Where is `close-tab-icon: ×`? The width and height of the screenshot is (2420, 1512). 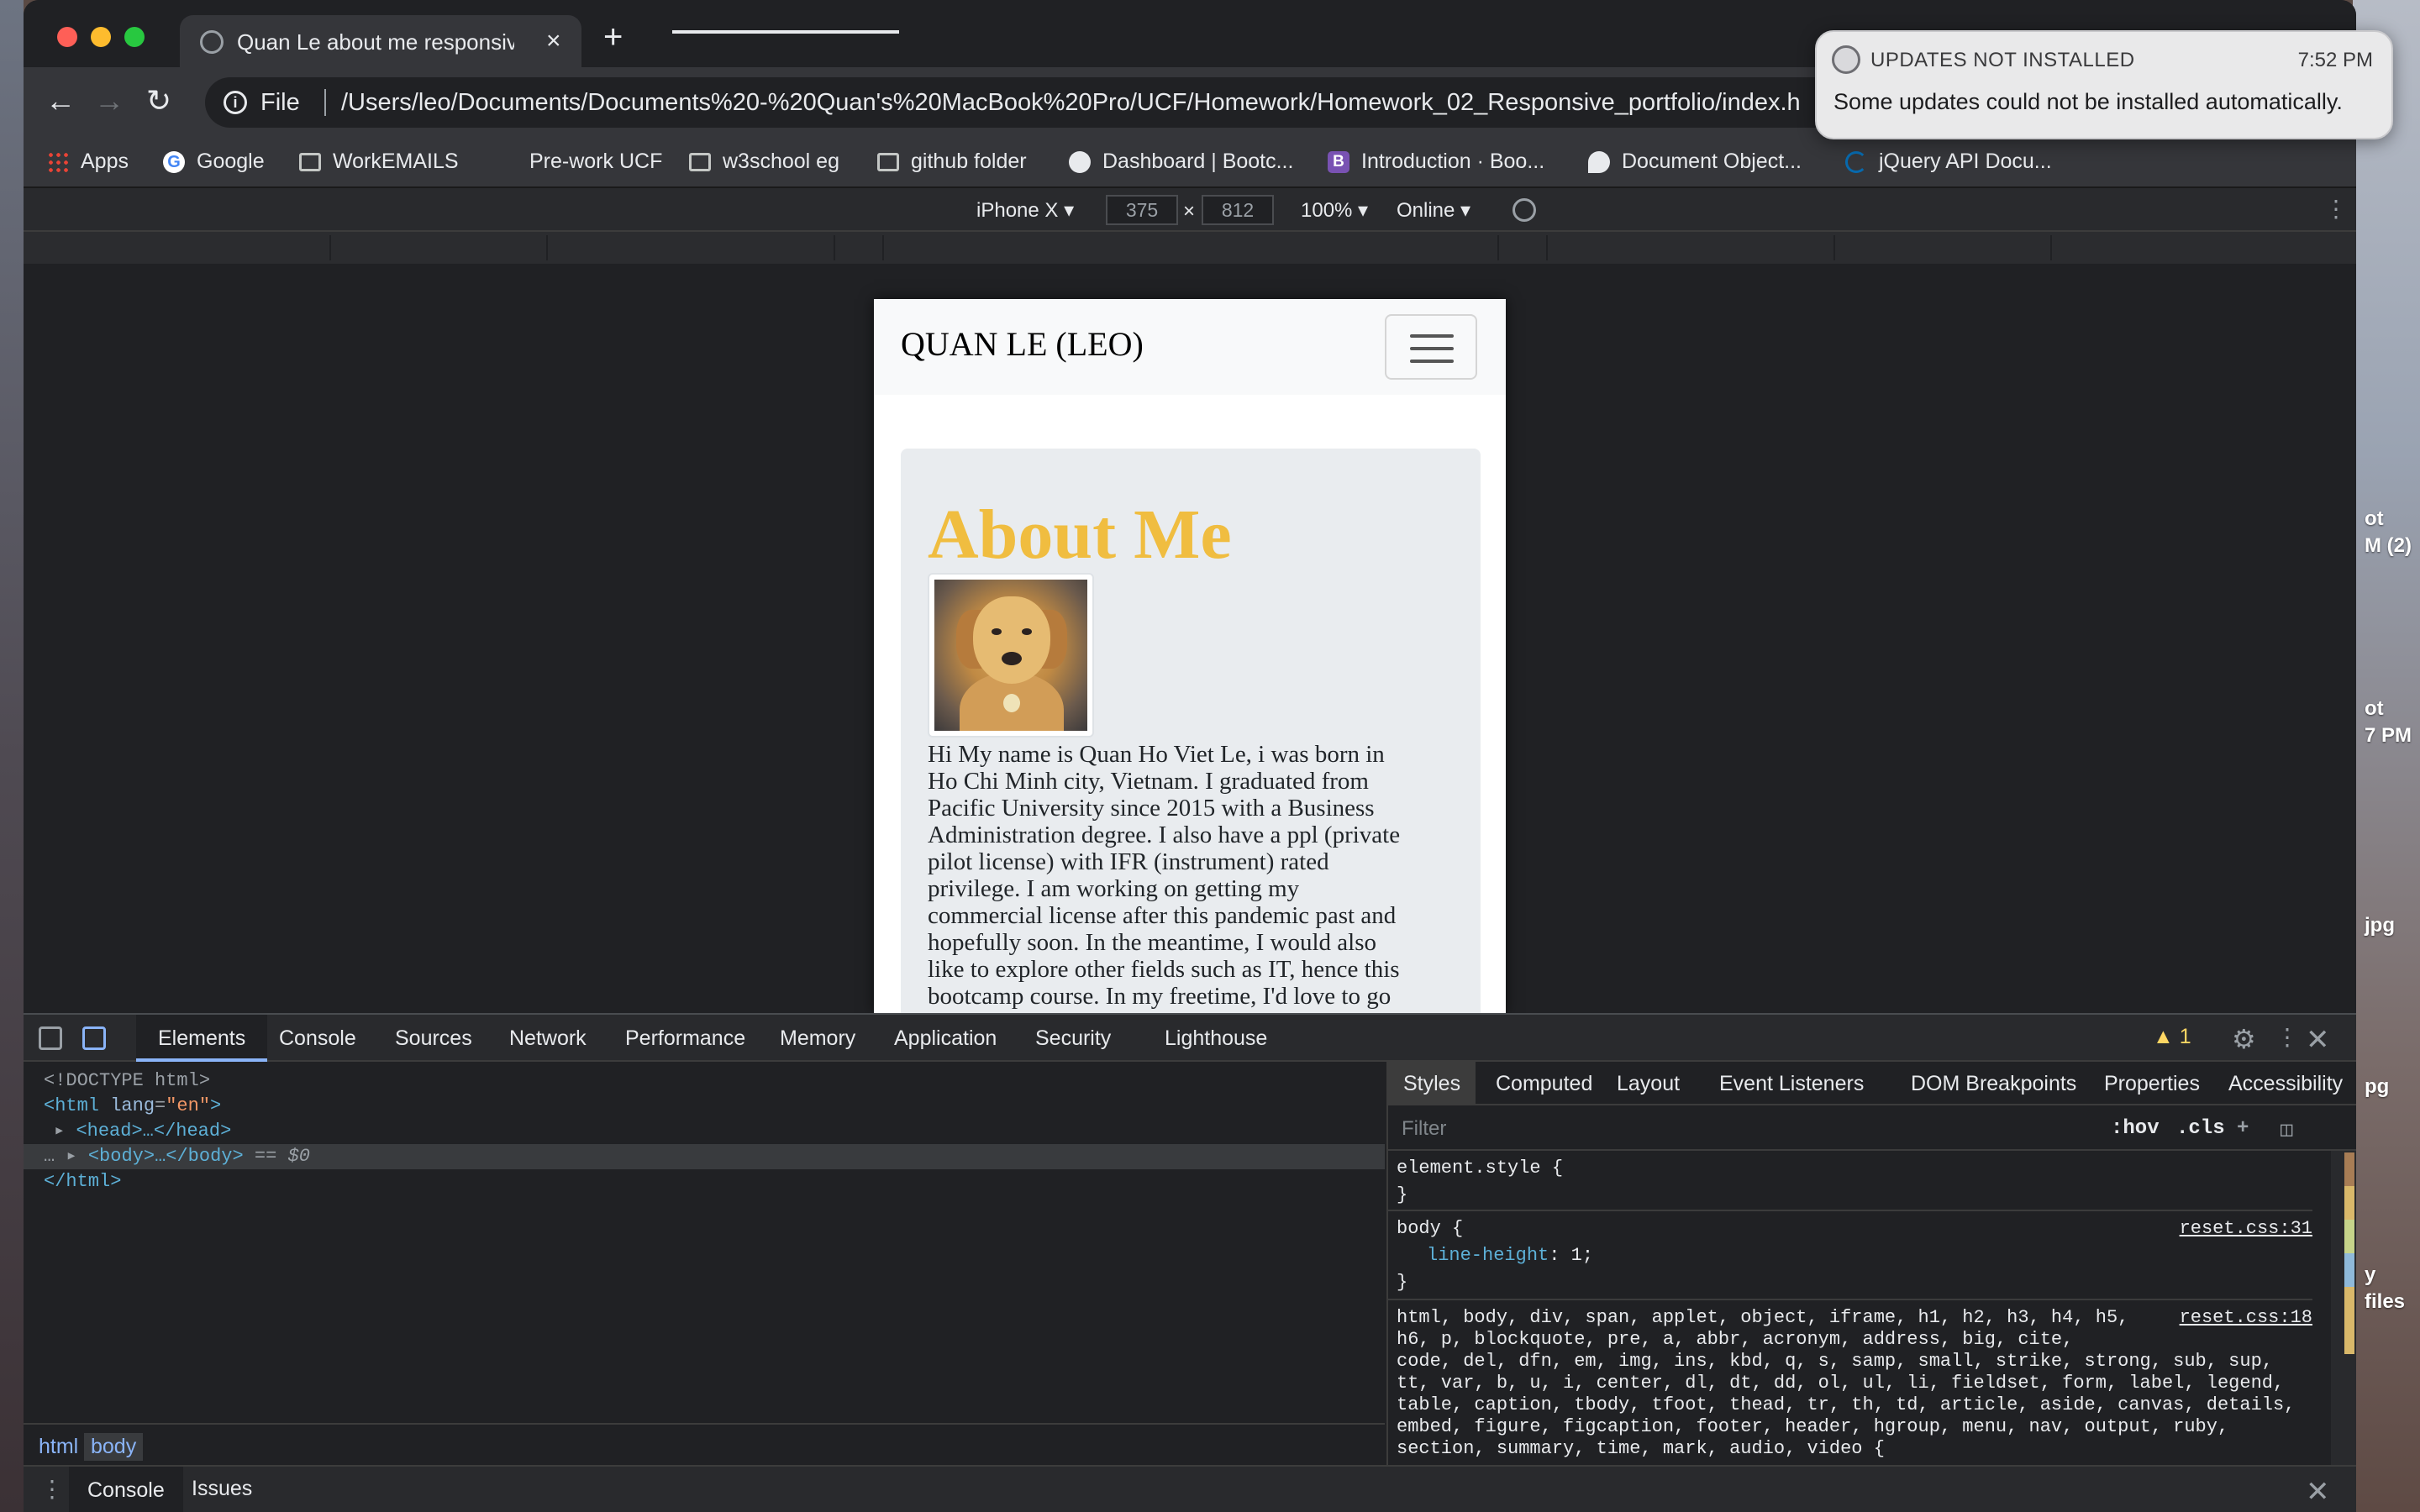 close-tab-icon: × is located at coordinates (553, 41).